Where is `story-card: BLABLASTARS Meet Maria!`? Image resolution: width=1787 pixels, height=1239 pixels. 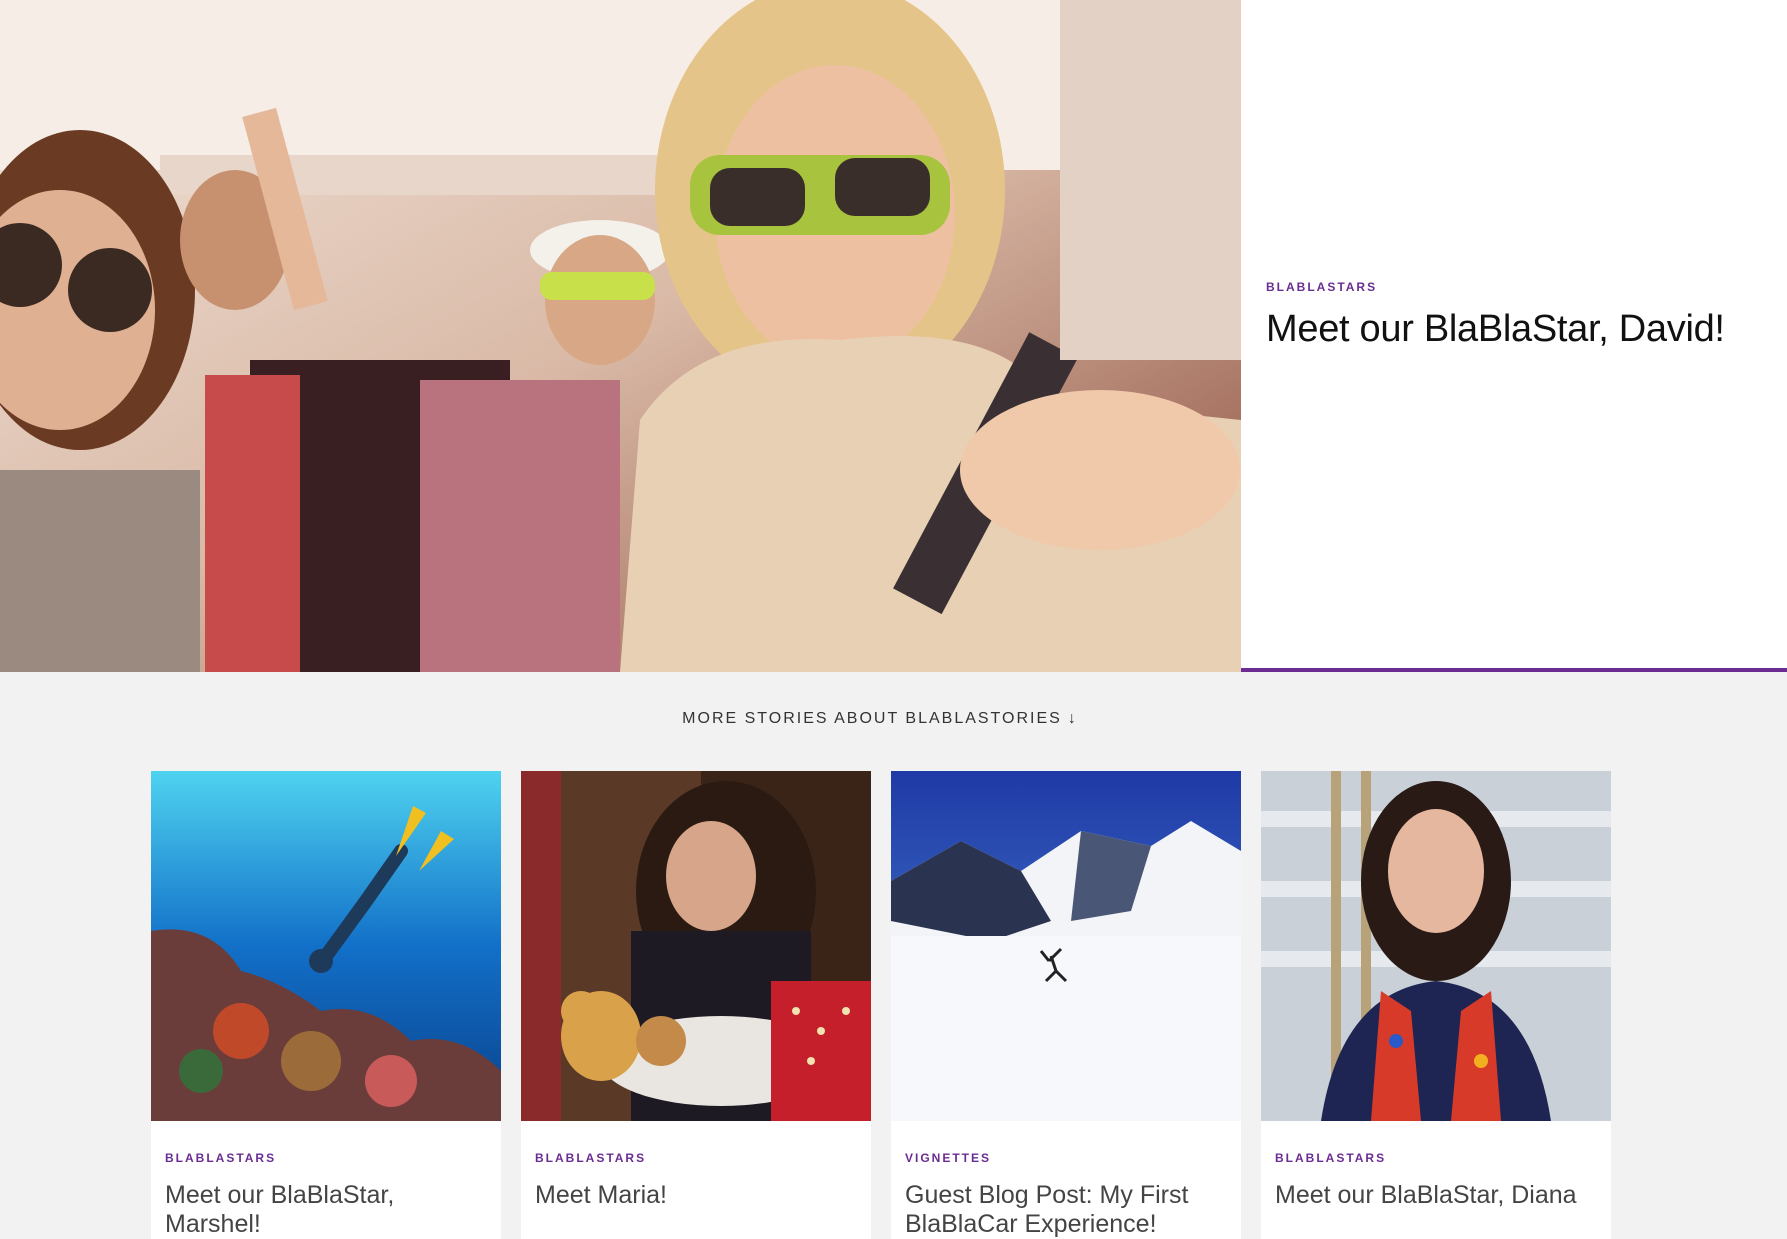
story-card: BLABLASTARS Meet Maria! is located at coordinates (696, 1005).